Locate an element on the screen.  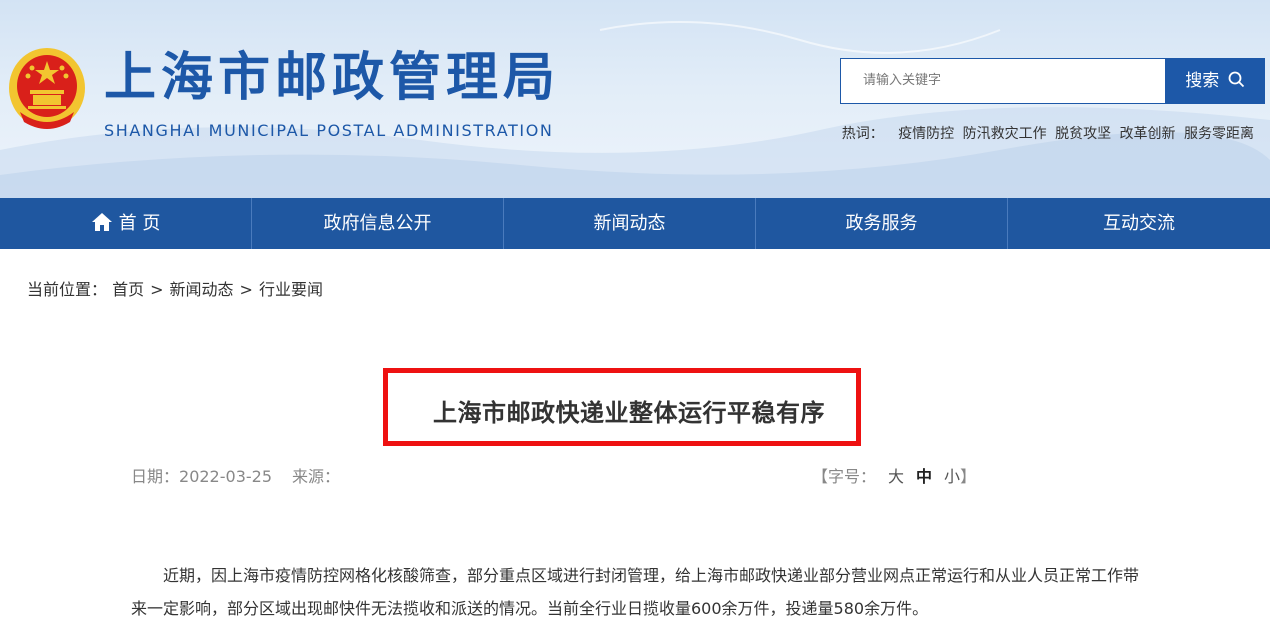
search-button: 搜索 is located at coordinates (1215, 81).